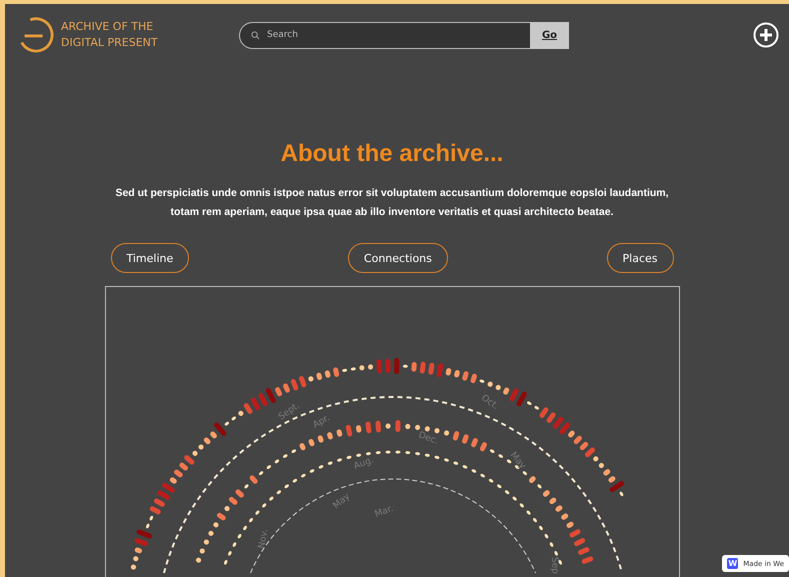  What do you see at coordinates (640, 258) in the screenshot?
I see `view-button: Places` at bounding box center [640, 258].